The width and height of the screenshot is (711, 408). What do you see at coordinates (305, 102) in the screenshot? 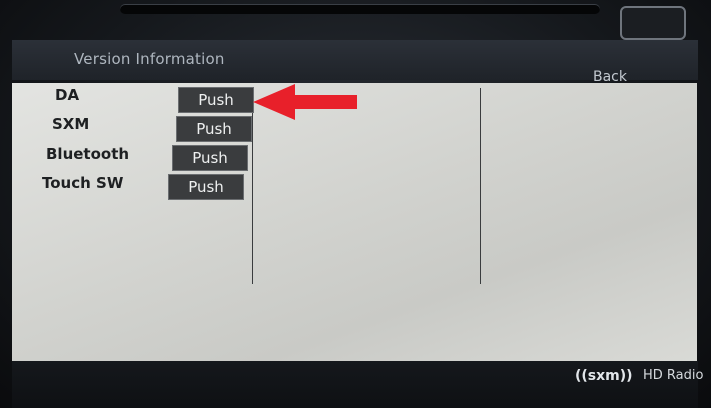
I see `red-arrow-icon` at bounding box center [305, 102].